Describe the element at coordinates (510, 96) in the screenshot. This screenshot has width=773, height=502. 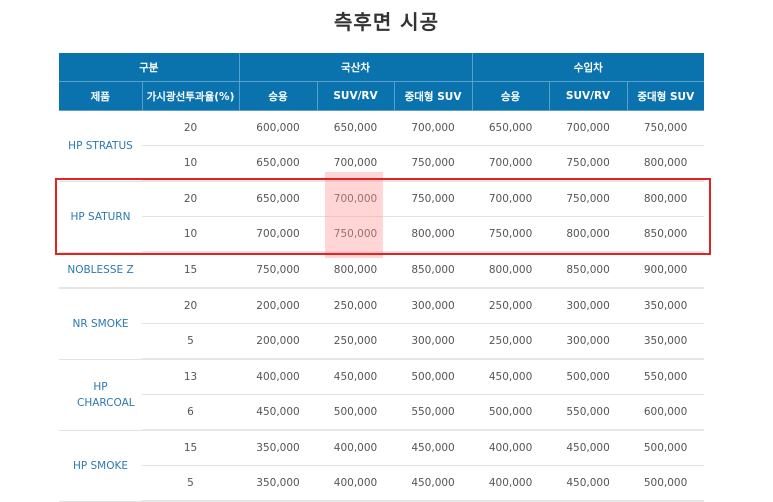
I see `header-import-sedan: 승용` at that location.